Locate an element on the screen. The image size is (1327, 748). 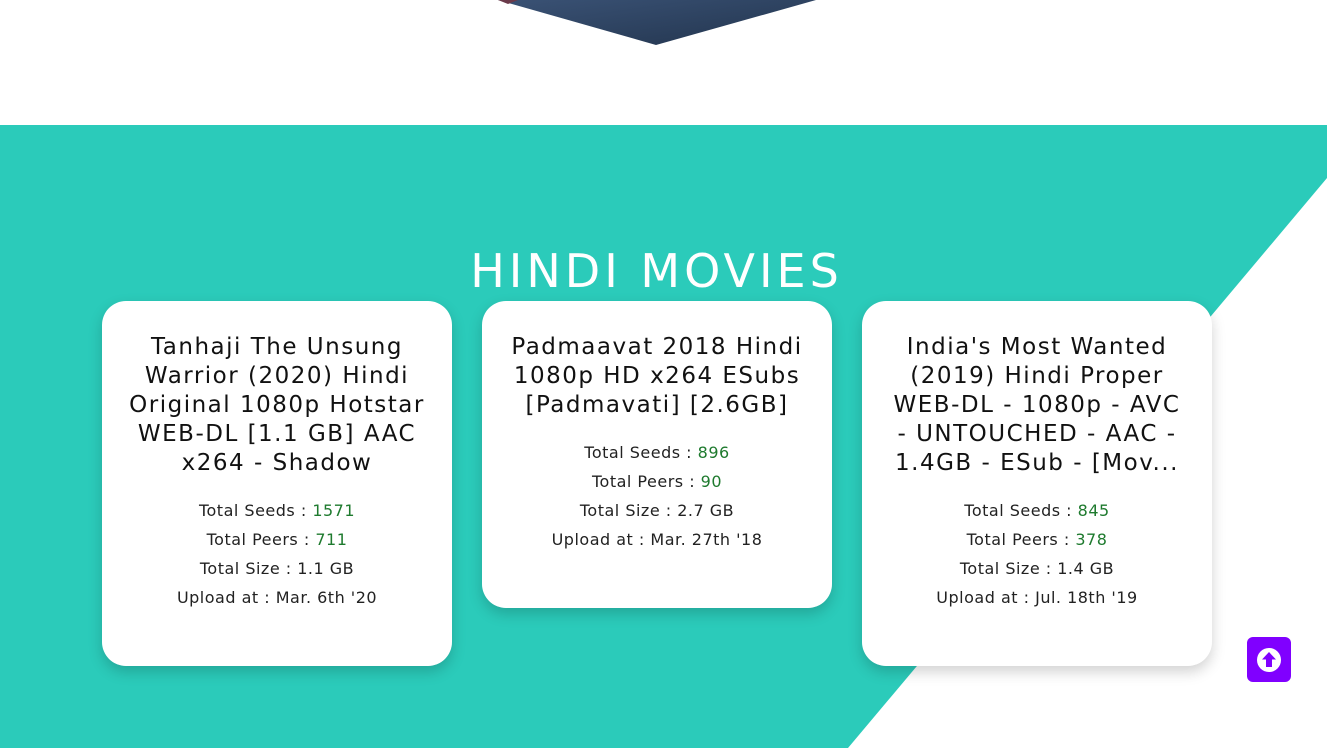
seeds-row: Total Seeds : 896 is located at coordinates (657, 452).